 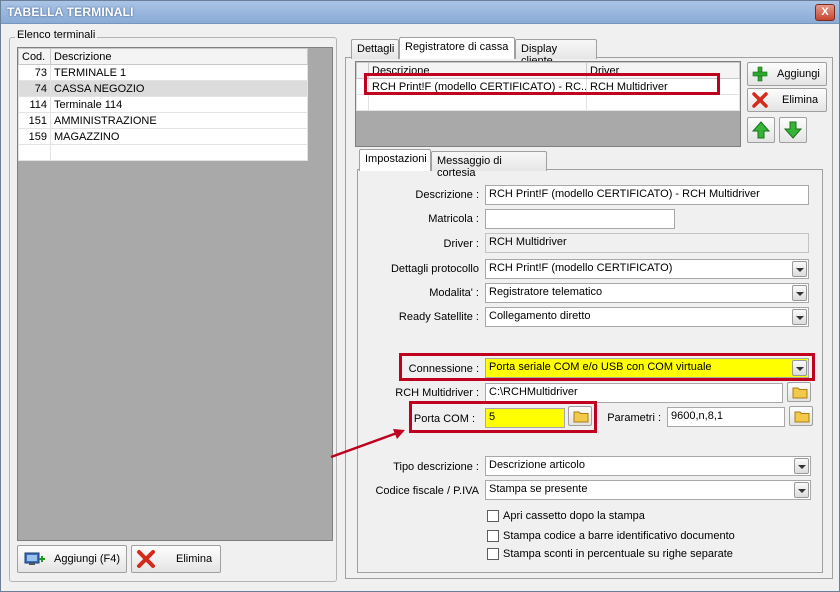 I want to click on protocollo-select: RCH Print!F (modello CERTIFICATO), so click(x=647, y=269).